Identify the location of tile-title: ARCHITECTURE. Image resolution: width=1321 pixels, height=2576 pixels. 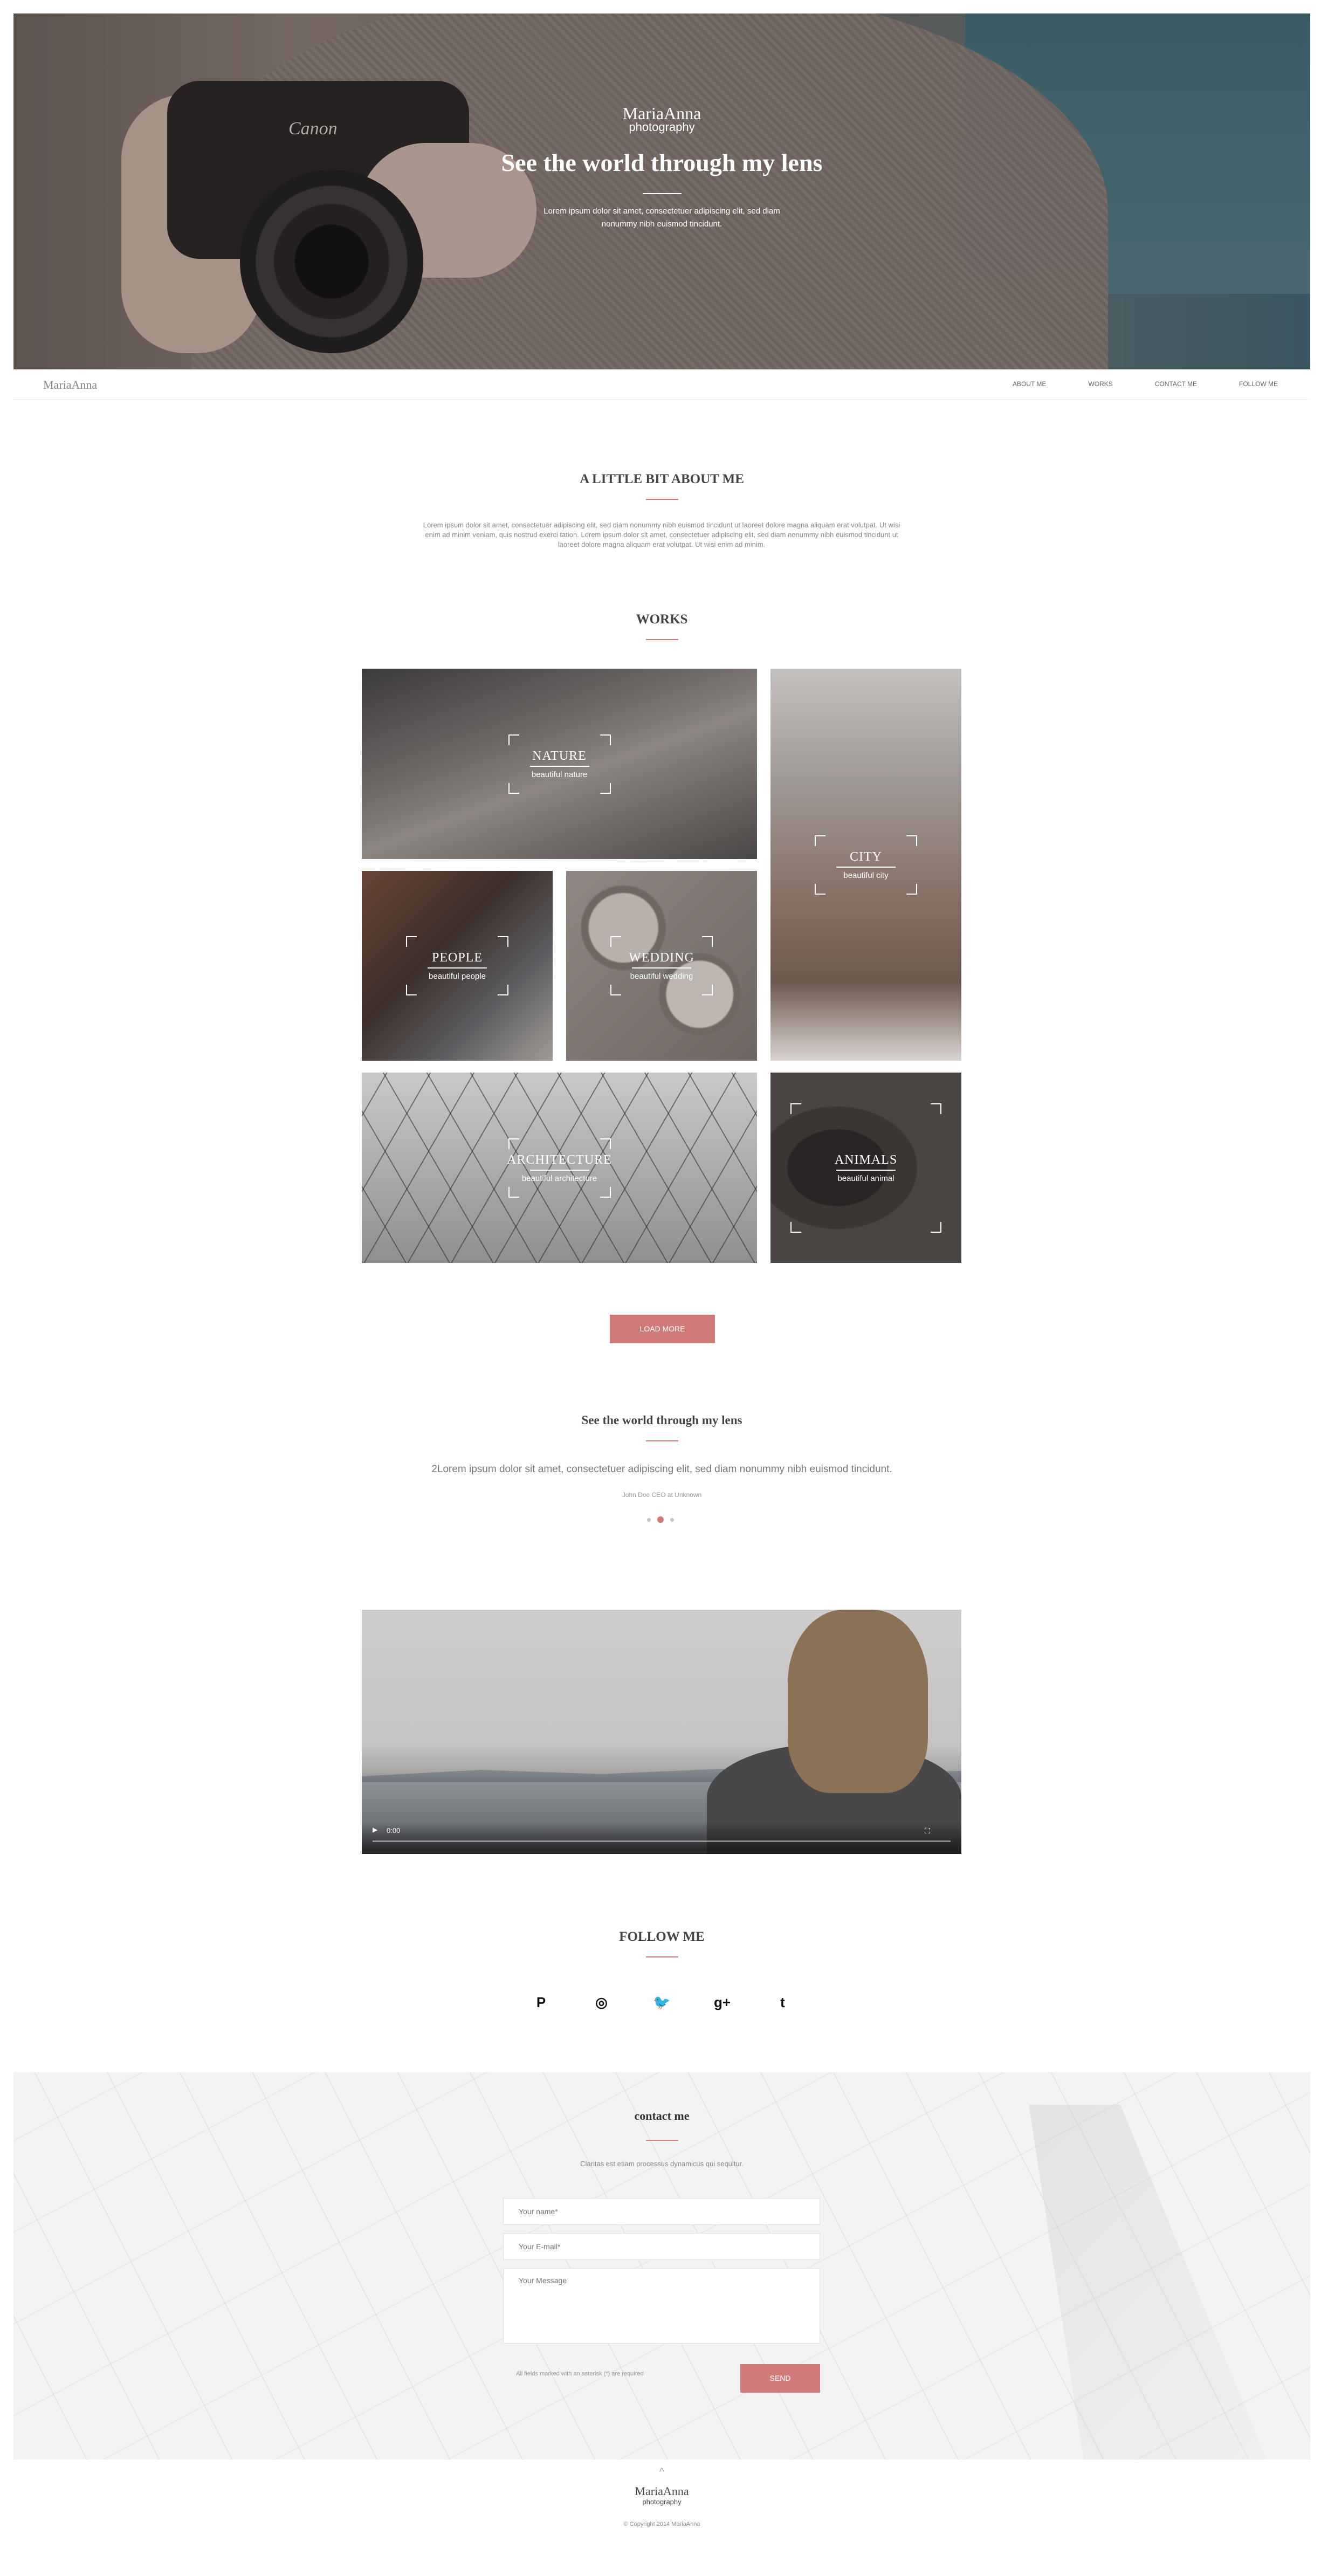
(560, 1159).